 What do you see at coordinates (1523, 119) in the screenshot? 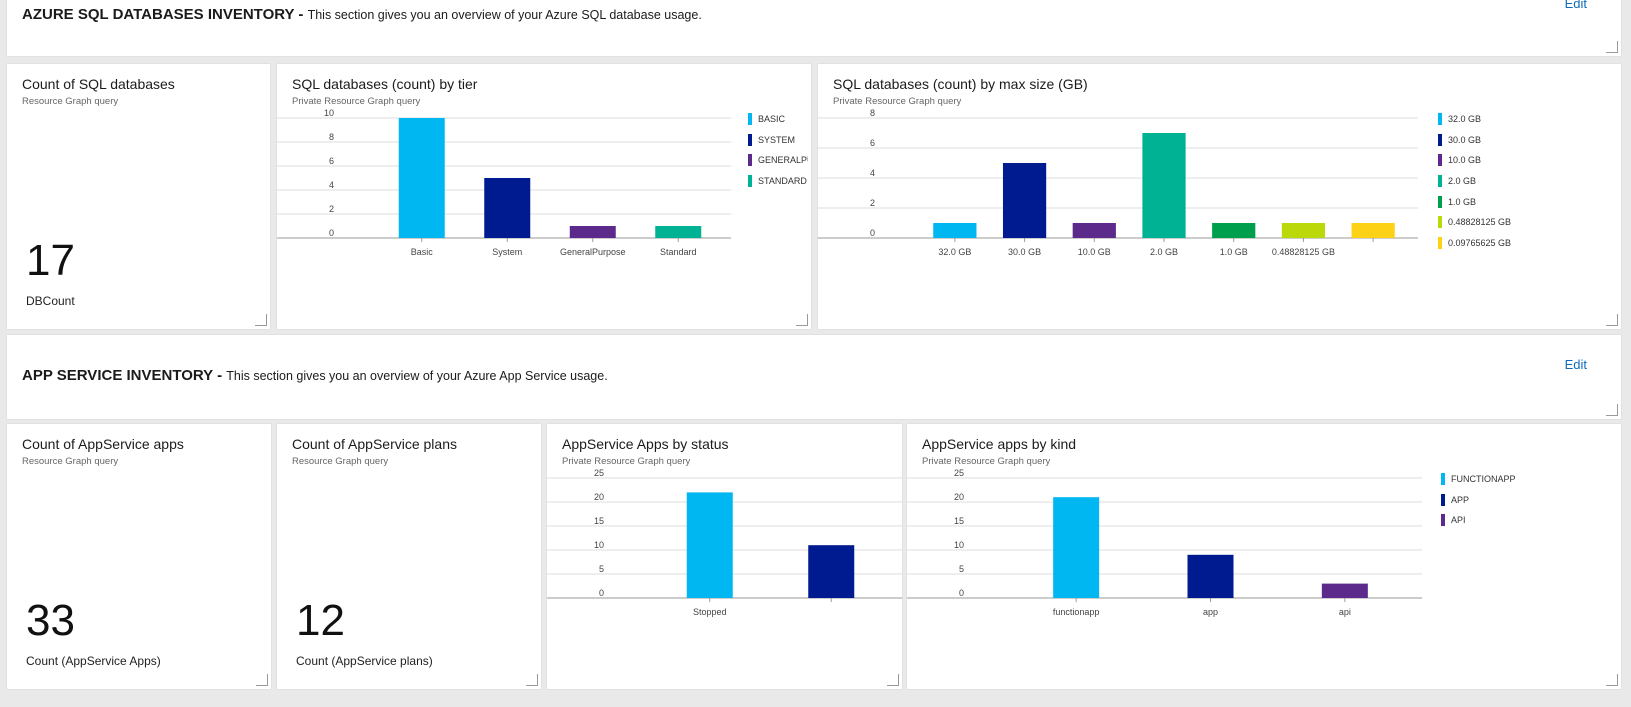
I see `legend-item: 32.0 GB` at bounding box center [1523, 119].